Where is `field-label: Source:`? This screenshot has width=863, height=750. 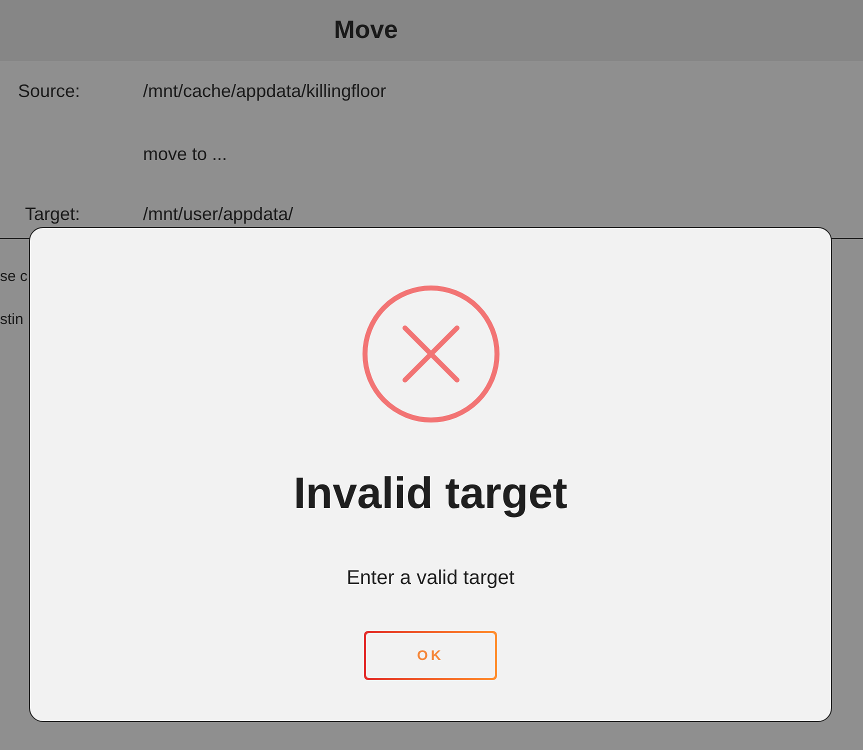
field-label: Source: is located at coordinates (49, 91).